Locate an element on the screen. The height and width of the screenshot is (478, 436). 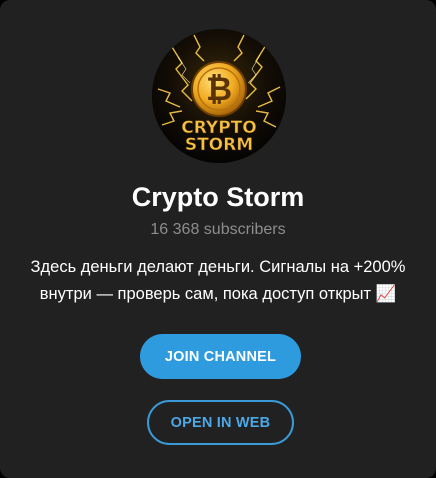
crypto-storm-logo: ₿ CRYPTO STORM is located at coordinates (219, 96).